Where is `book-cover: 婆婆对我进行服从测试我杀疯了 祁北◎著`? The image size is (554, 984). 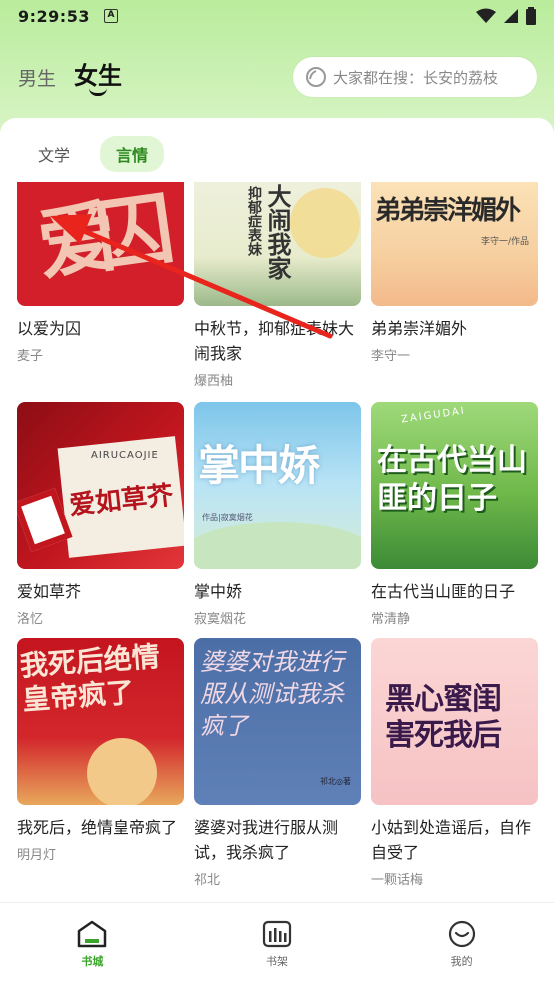 book-cover: 婆婆对我进行服从测试我杀疯了 祁北◎著 is located at coordinates (277, 721).